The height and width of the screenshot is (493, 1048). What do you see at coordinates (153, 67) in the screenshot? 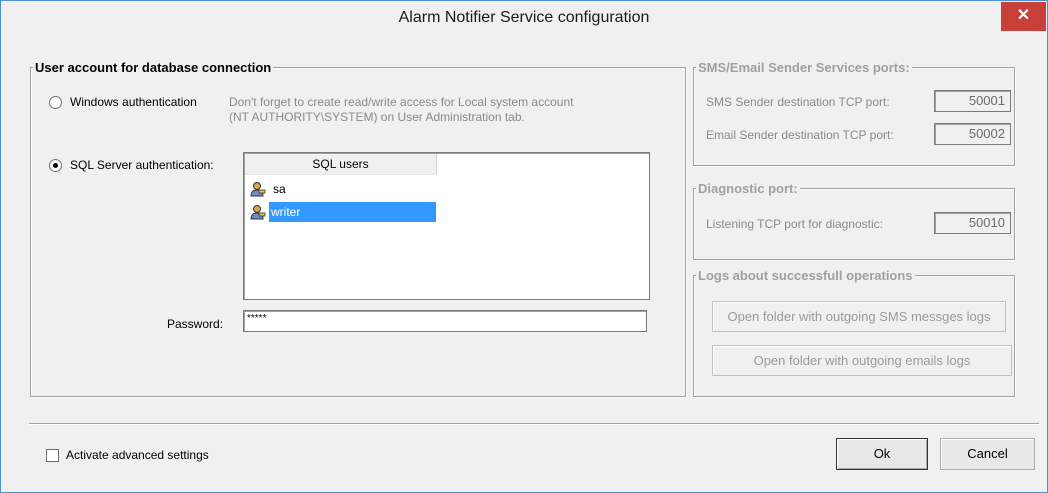
I see `db-connection-legend: User account for database connection` at bounding box center [153, 67].